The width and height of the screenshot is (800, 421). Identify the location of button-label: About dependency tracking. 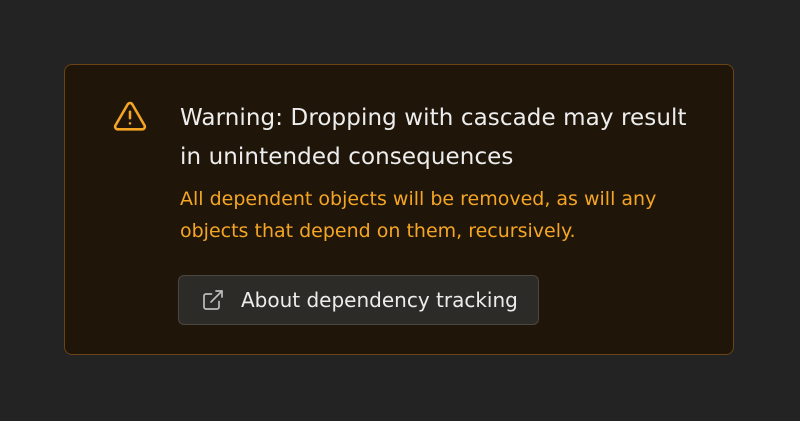
(379, 300).